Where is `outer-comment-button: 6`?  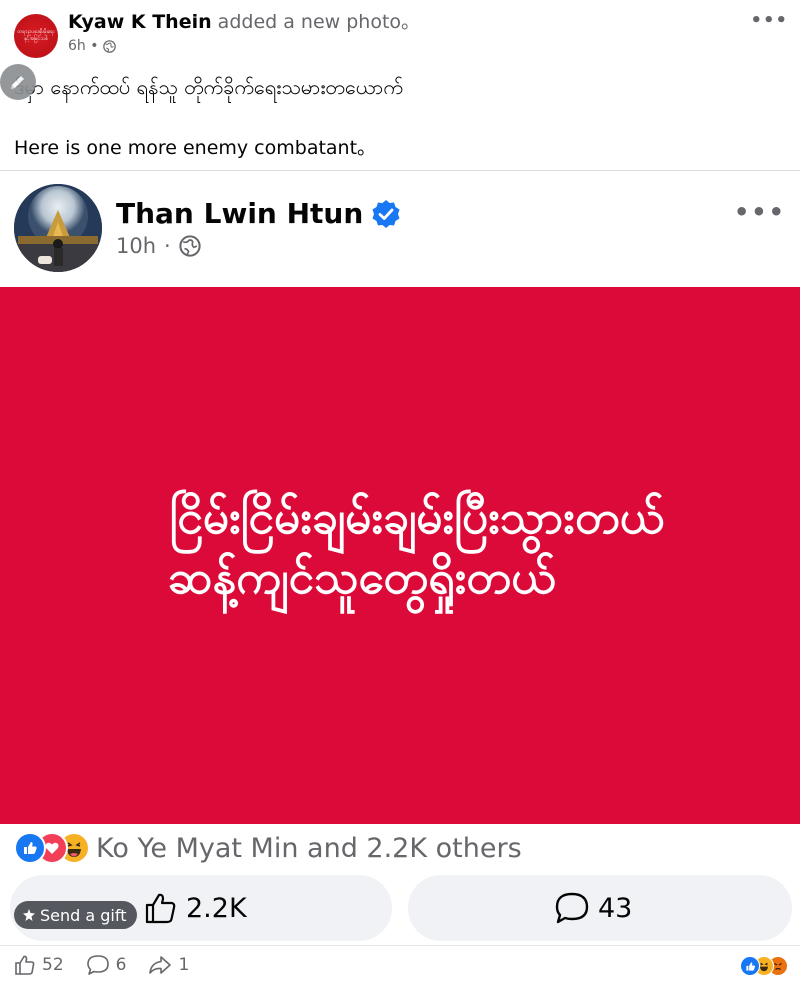 outer-comment-button: 6 is located at coordinates (106, 965).